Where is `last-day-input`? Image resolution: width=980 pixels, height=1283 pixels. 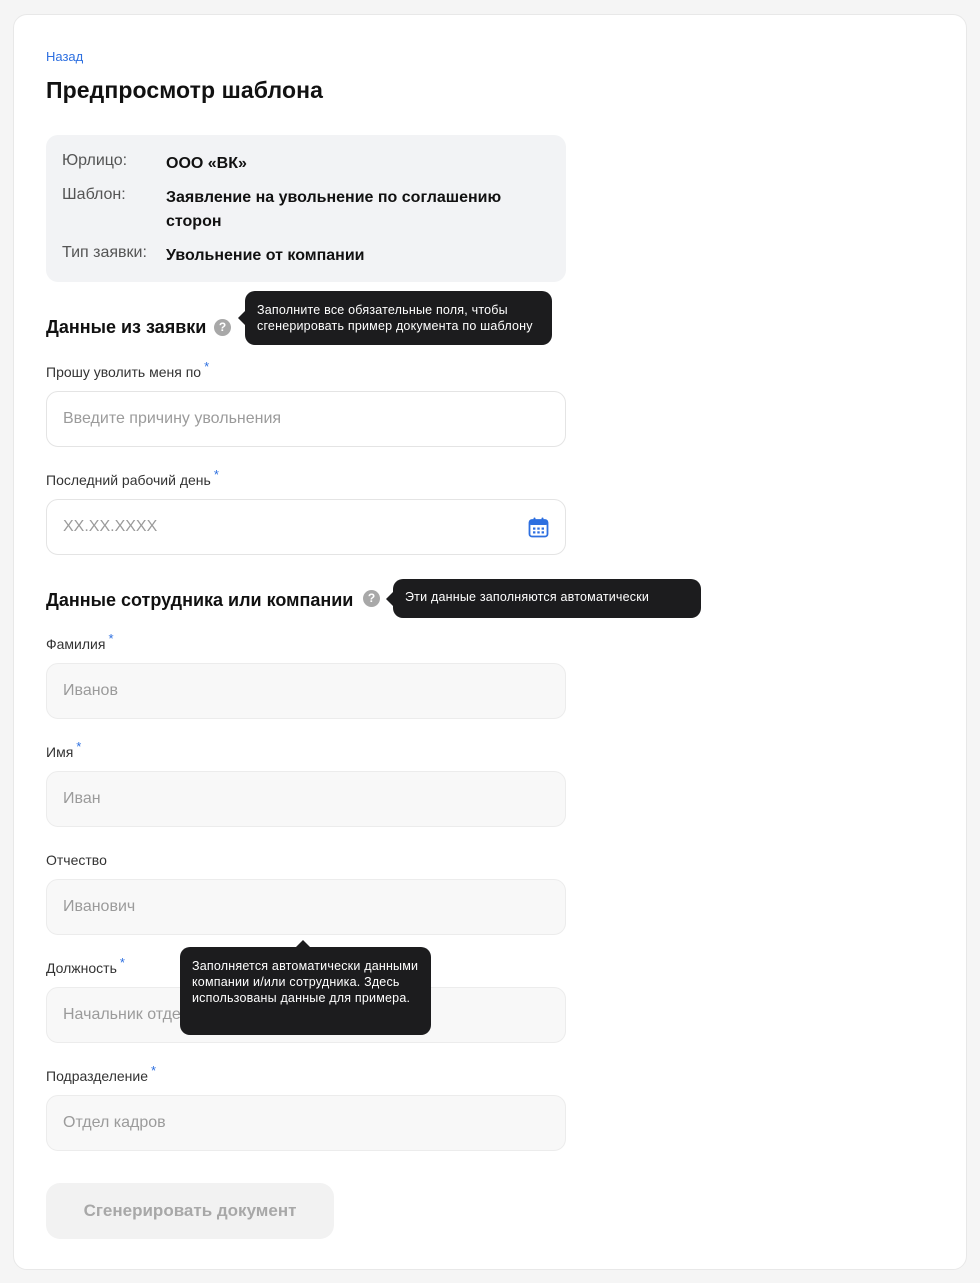
last-day-input is located at coordinates (306, 527).